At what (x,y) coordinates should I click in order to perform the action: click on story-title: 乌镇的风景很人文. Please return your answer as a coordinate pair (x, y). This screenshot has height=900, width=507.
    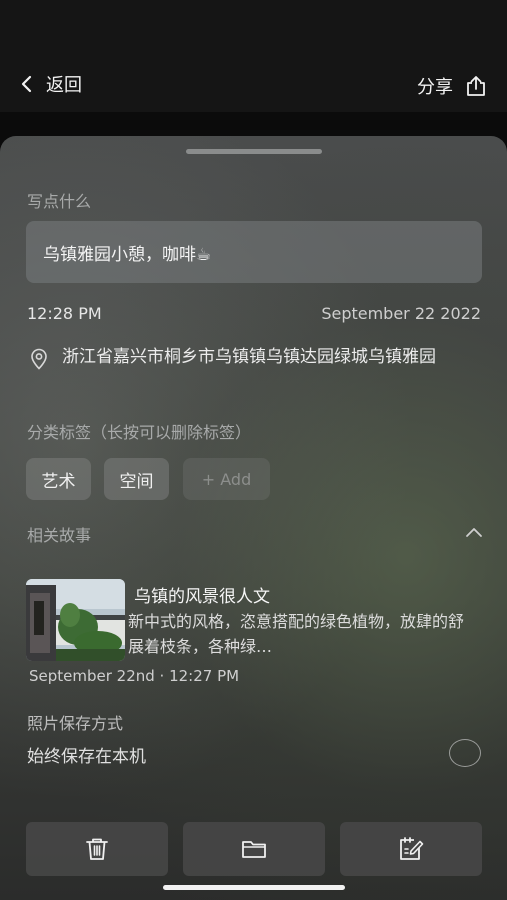
    Looking at the image, I should click on (202, 597).